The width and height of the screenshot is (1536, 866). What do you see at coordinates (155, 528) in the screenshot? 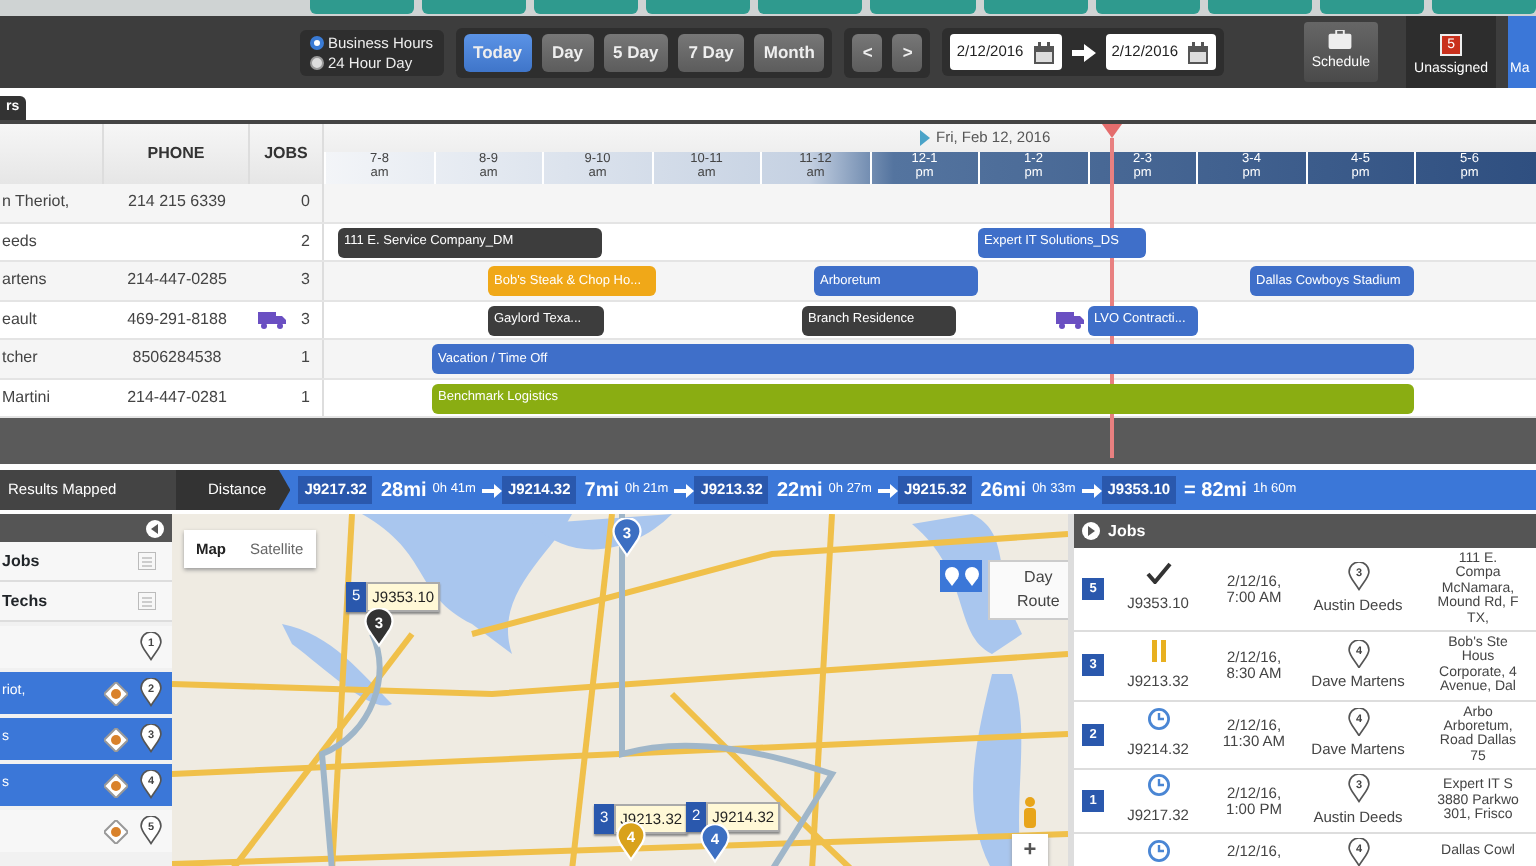
I see `collapse-icon` at bounding box center [155, 528].